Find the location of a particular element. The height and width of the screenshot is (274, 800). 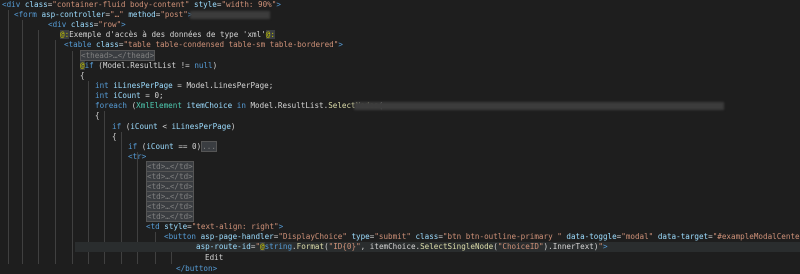

code-token: == 0) is located at coordinates (187, 146).